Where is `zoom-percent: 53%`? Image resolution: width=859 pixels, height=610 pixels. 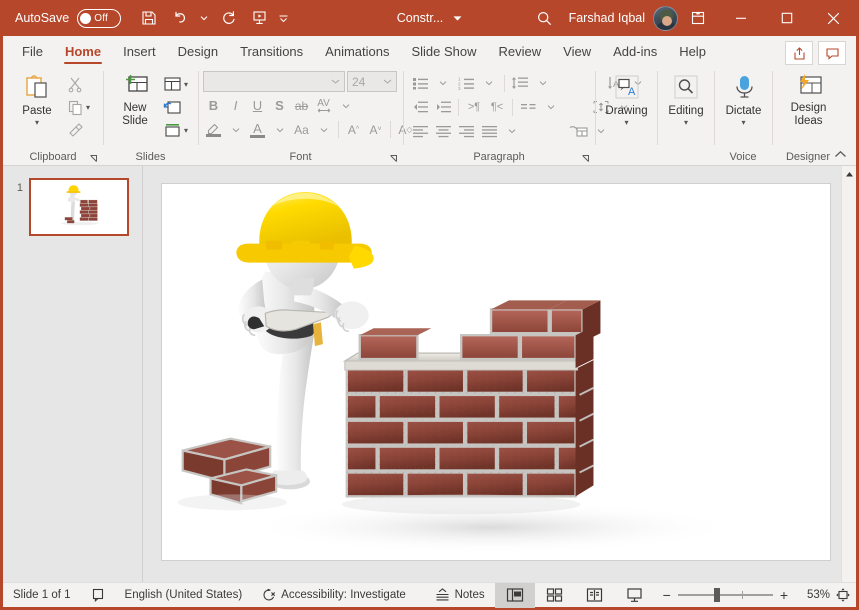 zoom-percent: 53% is located at coordinates (813, 595).